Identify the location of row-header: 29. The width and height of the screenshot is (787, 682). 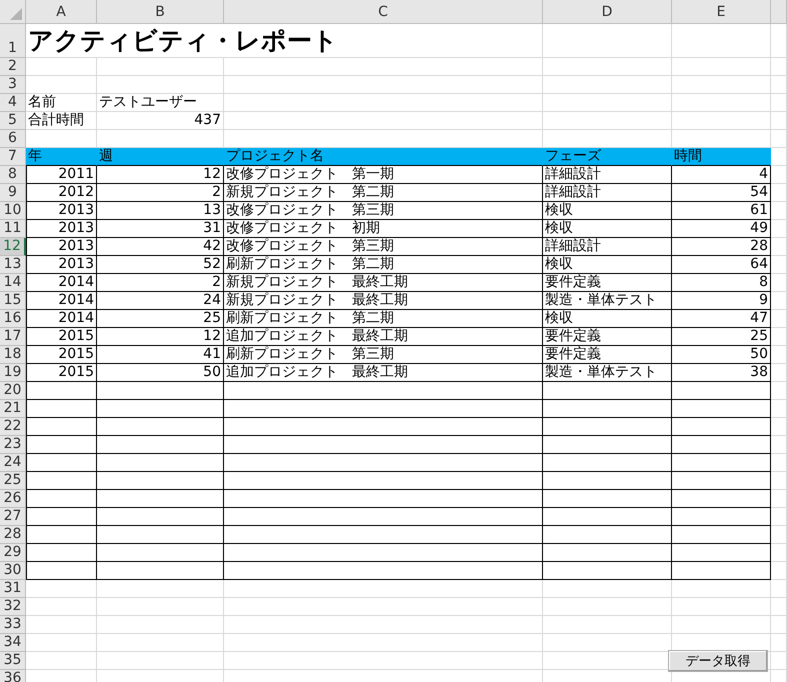
(13, 553).